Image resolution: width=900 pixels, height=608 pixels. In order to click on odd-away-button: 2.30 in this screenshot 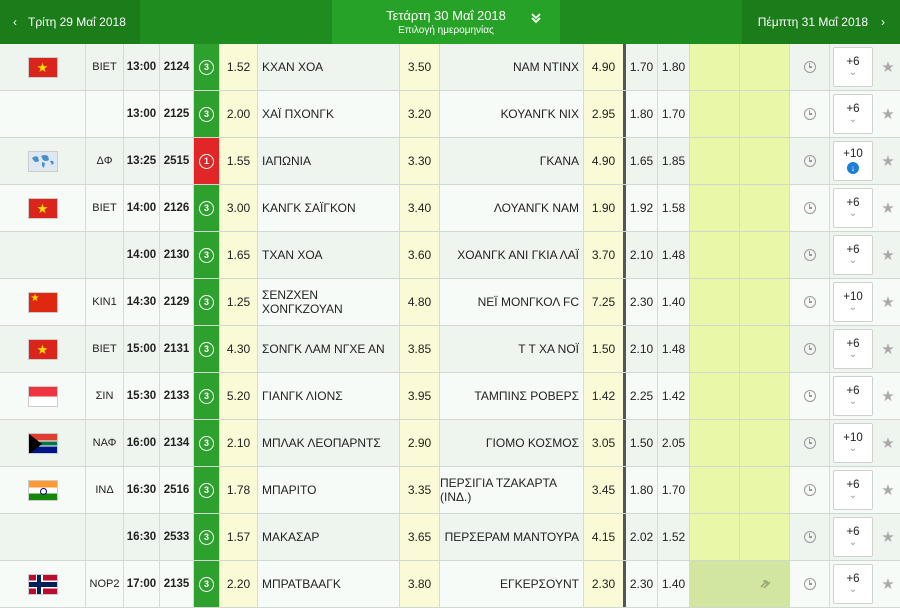, I will do `click(605, 584)`.